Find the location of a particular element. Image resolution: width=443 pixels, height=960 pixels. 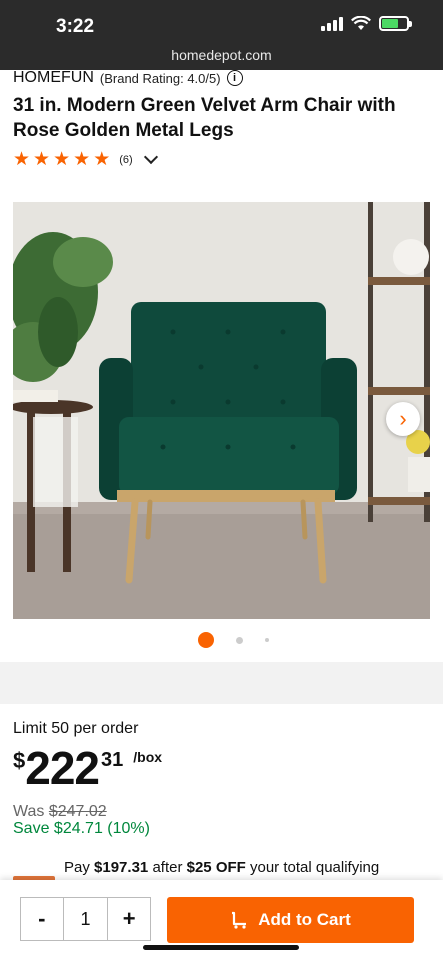

carousel-dot-active is located at coordinates (206, 640).